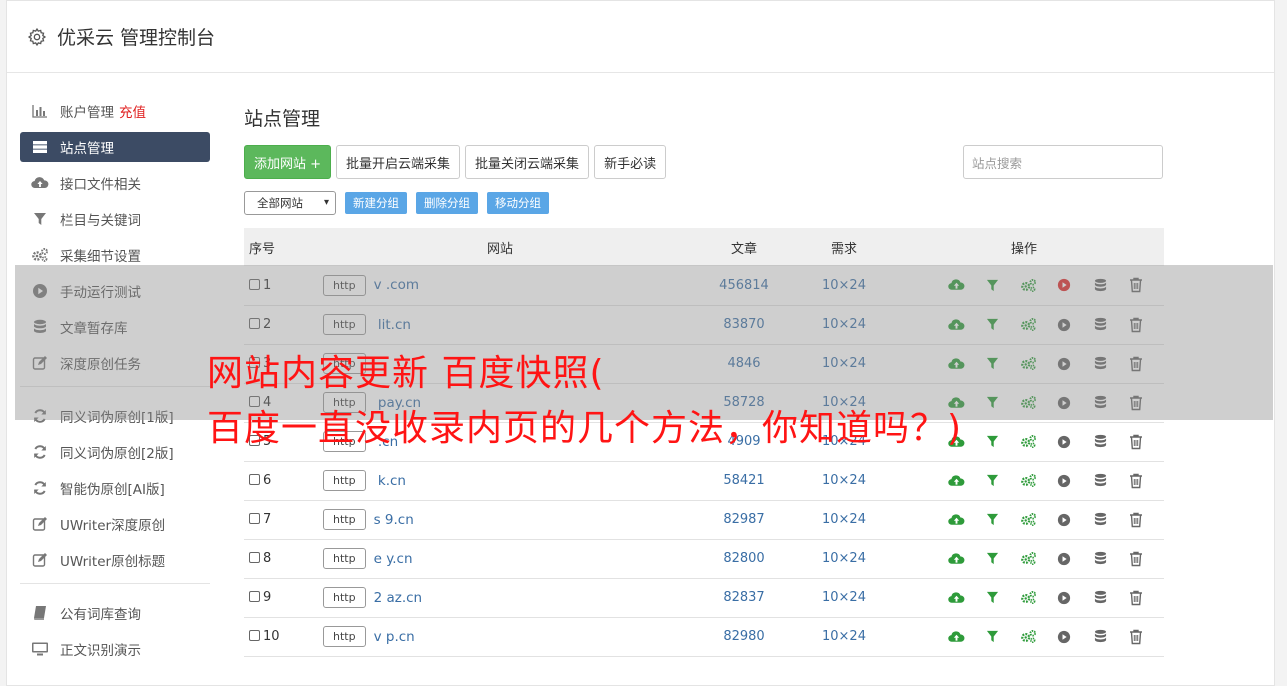 The height and width of the screenshot is (686, 1287). What do you see at coordinates (744, 481) in the screenshot?
I see `article-count: 58421` at bounding box center [744, 481].